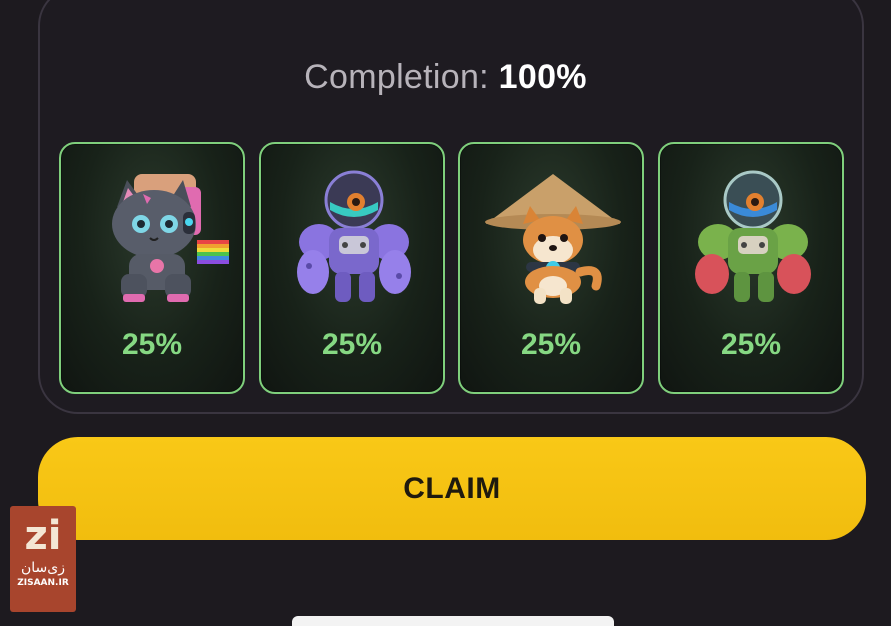 The width and height of the screenshot is (891, 626). I want to click on completion-status: Completion: 100%, so click(445, 77).